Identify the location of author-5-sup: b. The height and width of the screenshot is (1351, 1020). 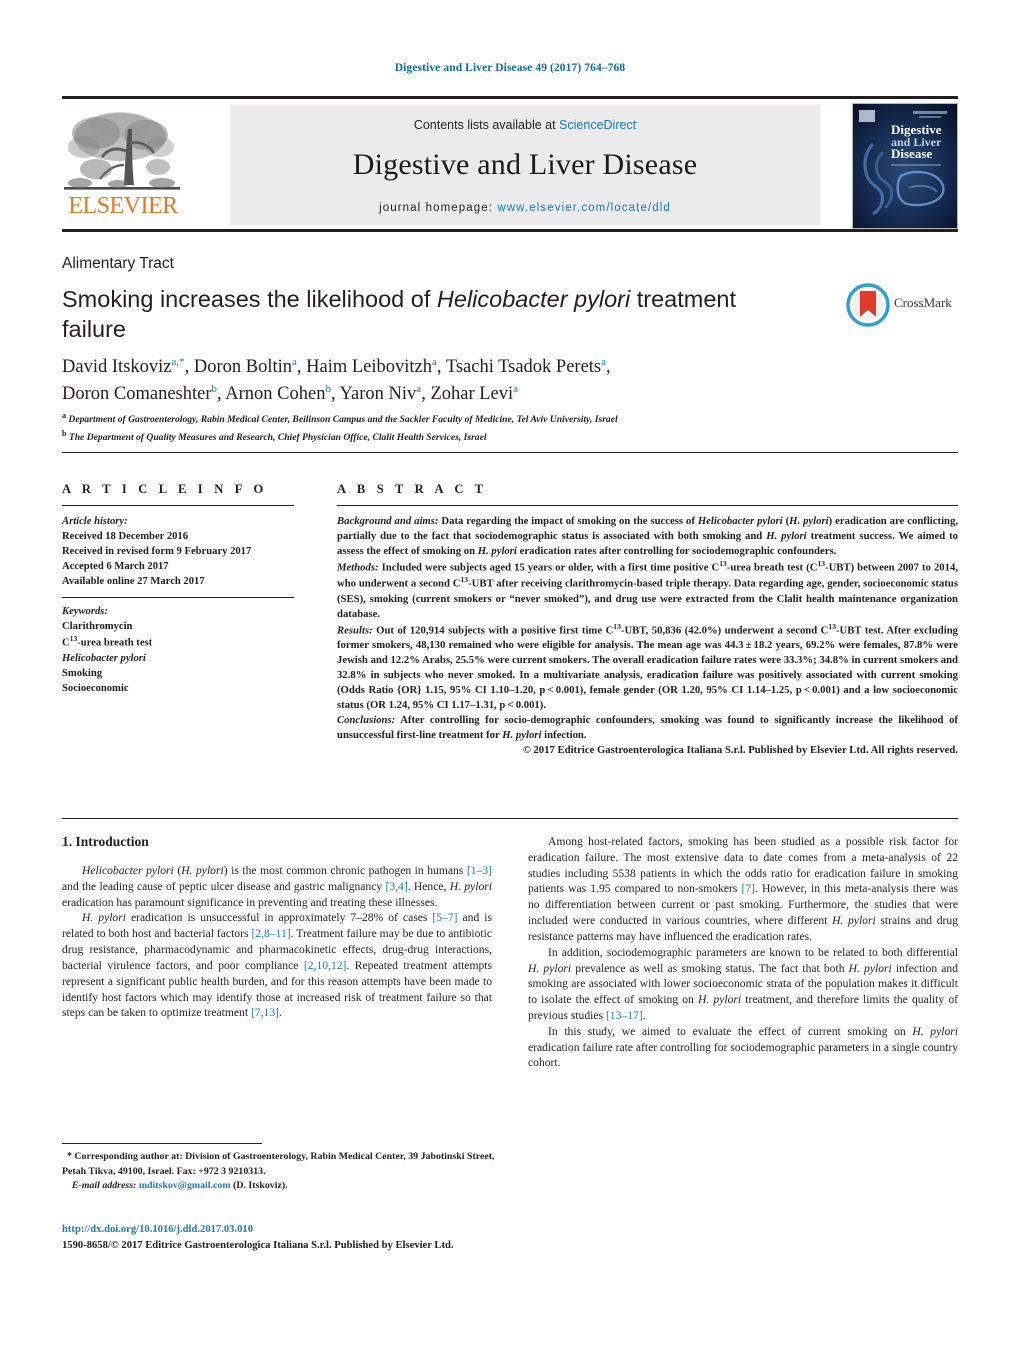
(214, 388).